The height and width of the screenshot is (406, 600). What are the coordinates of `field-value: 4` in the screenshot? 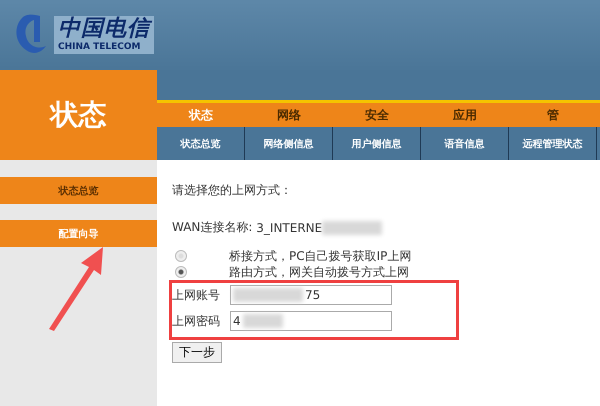 It's located at (237, 321).